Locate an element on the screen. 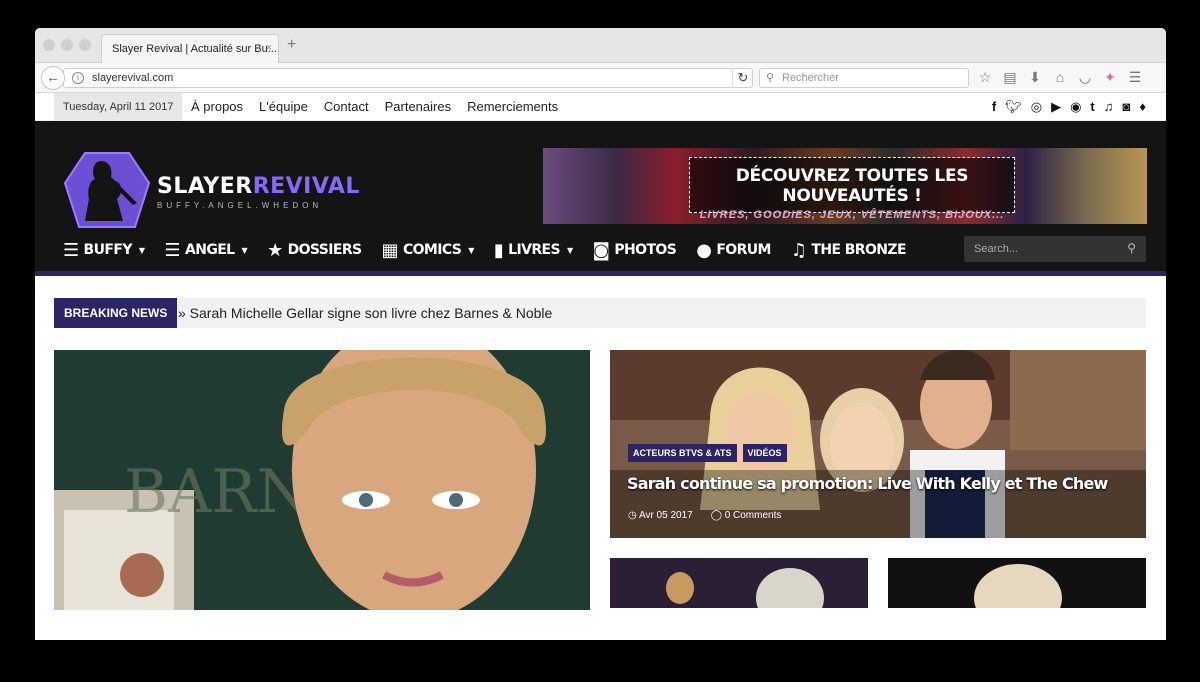  nav-item-comics: ▦ COMICS ▼ is located at coordinates (428, 250).